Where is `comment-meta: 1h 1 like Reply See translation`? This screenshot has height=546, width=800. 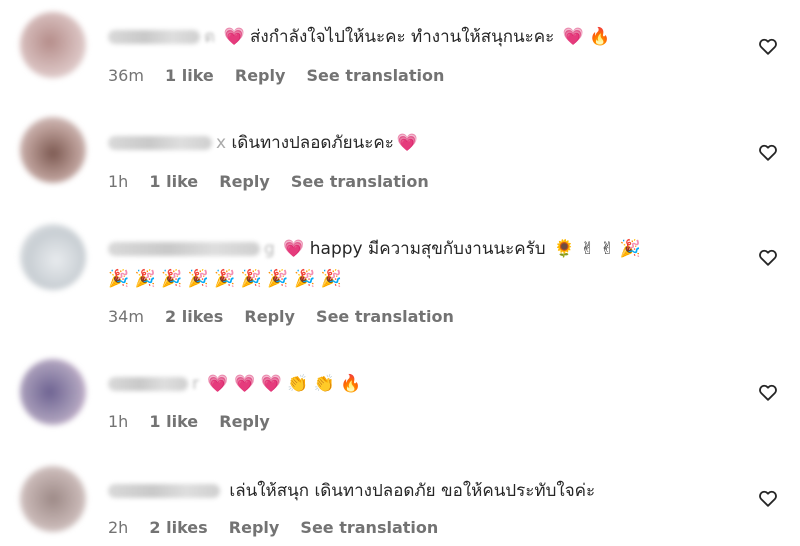 comment-meta: 1h 1 like Reply See translation is located at coordinates (276, 181).